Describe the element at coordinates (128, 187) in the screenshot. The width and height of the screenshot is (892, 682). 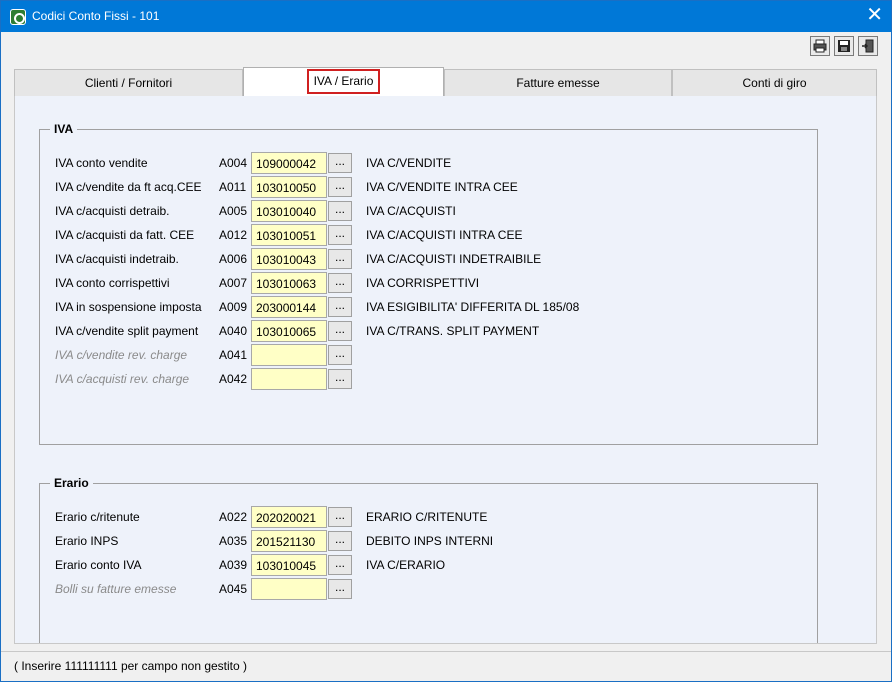
I see `account-label: IVA c/vendite da ft acq.CEE` at that location.